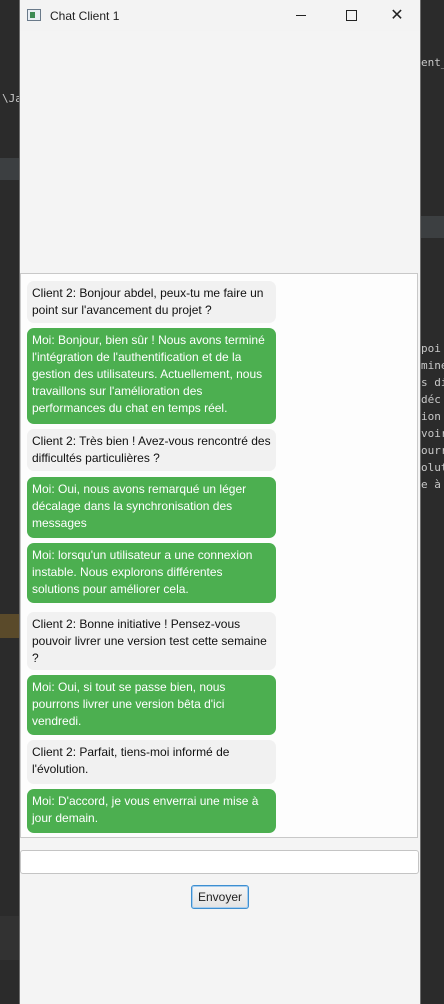  What do you see at coordinates (85, 16) in the screenshot?
I see `window-title: Chat Client 1` at bounding box center [85, 16].